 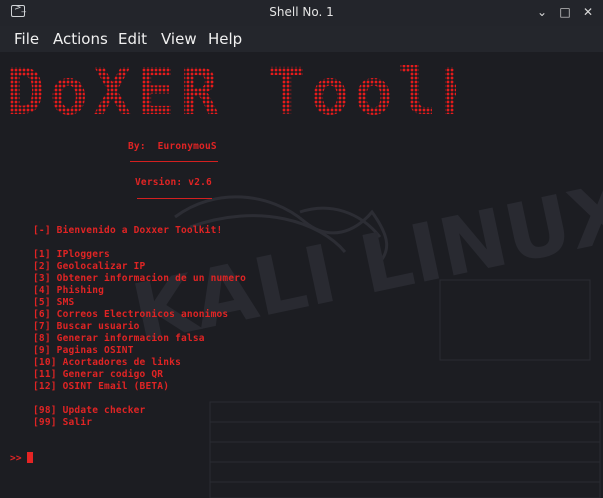 What do you see at coordinates (26, 39) in the screenshot?
I see `menu-file: File` at bounding box center [26, 39].